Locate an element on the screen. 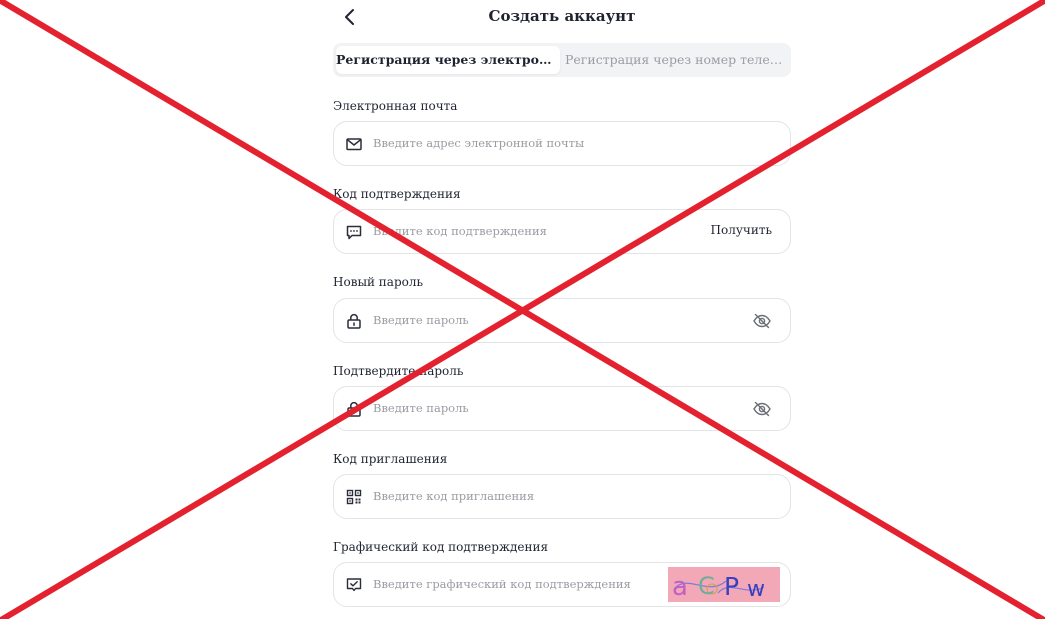 Image resolution: width=1045 pixels, height=619 pixels. tab-phone-registration: Регистрация через номер телефона is located at coordinates (676, 60).